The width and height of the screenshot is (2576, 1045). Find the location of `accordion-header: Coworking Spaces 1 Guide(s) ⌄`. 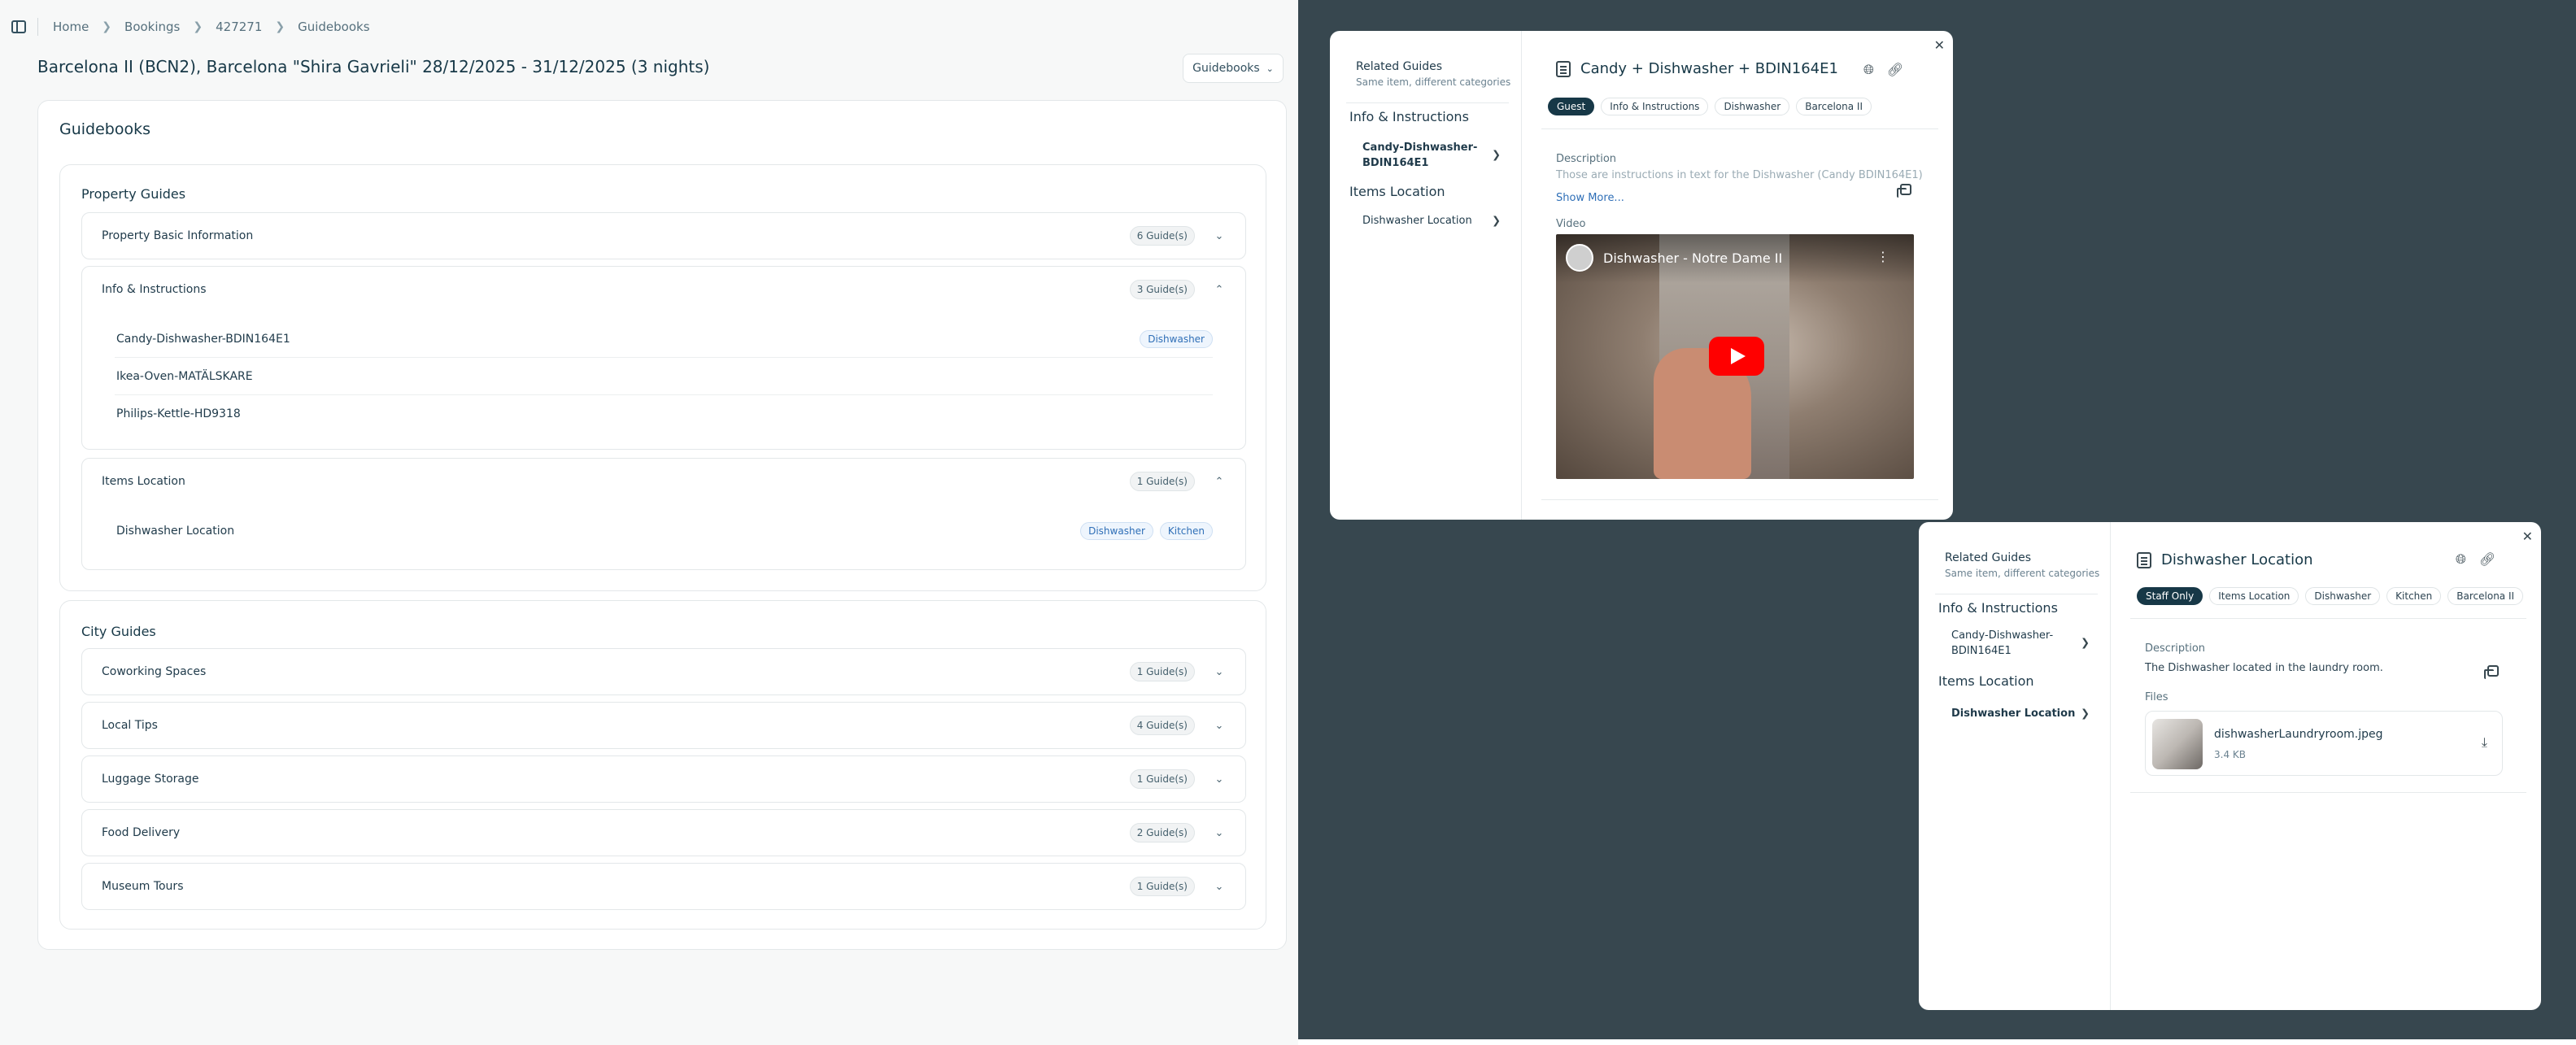

accordion-header: Coworking Spaces 1 Guide(s) ⌄ is located at coordinates (663, 671).